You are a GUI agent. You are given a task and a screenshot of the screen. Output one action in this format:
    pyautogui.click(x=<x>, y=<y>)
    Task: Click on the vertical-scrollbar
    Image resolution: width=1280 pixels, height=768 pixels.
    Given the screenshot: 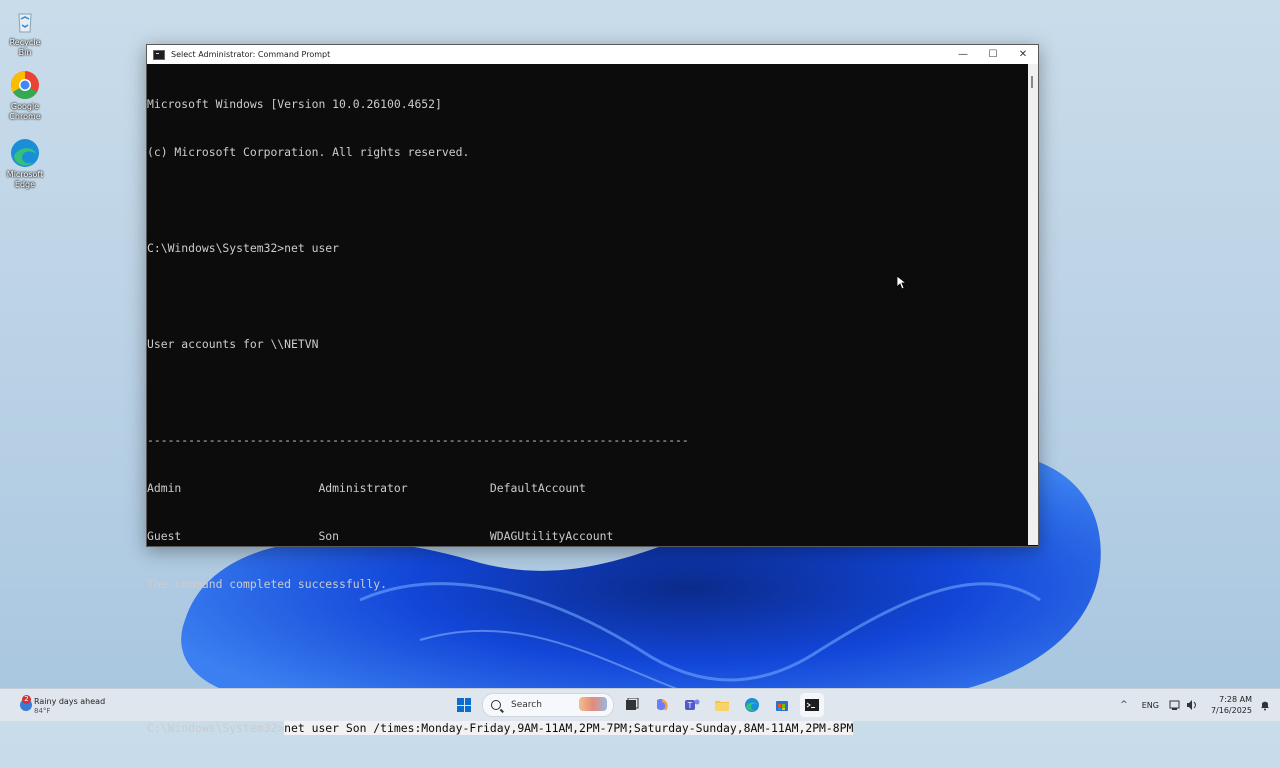 What is the action you would take?
    pyautogui.click(x=1033, y=304)
    